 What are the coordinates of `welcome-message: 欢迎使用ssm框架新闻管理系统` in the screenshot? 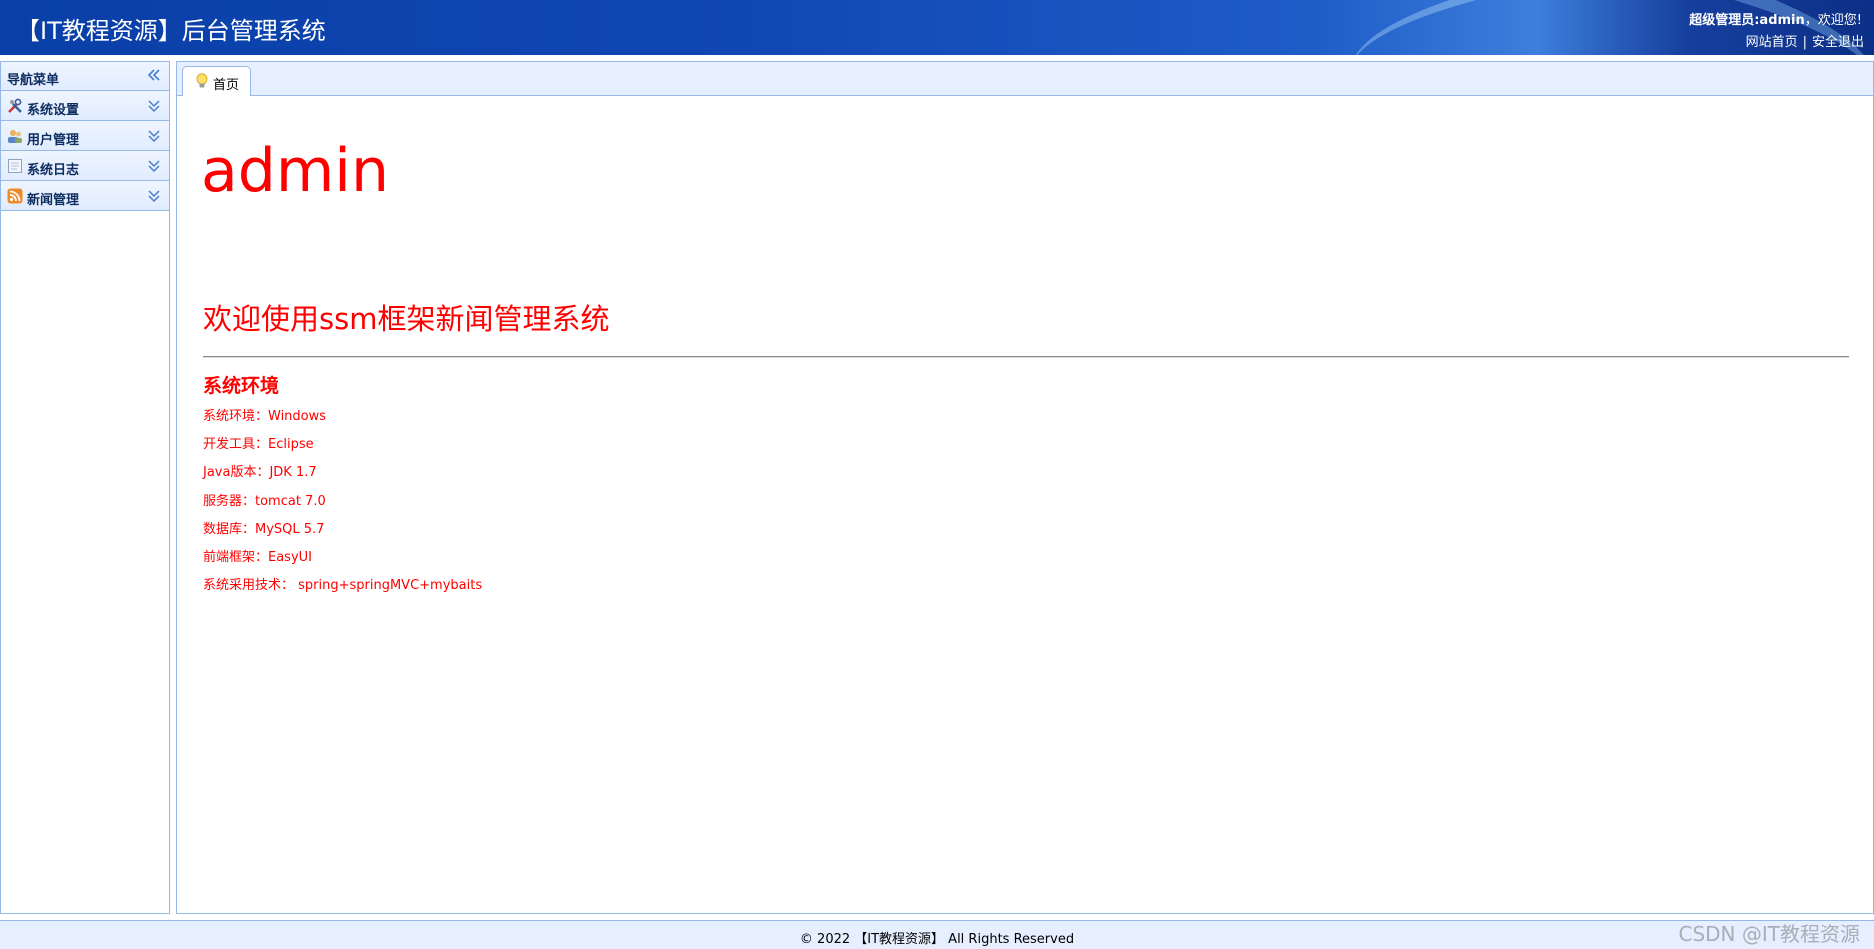 It's located at (406, 319).